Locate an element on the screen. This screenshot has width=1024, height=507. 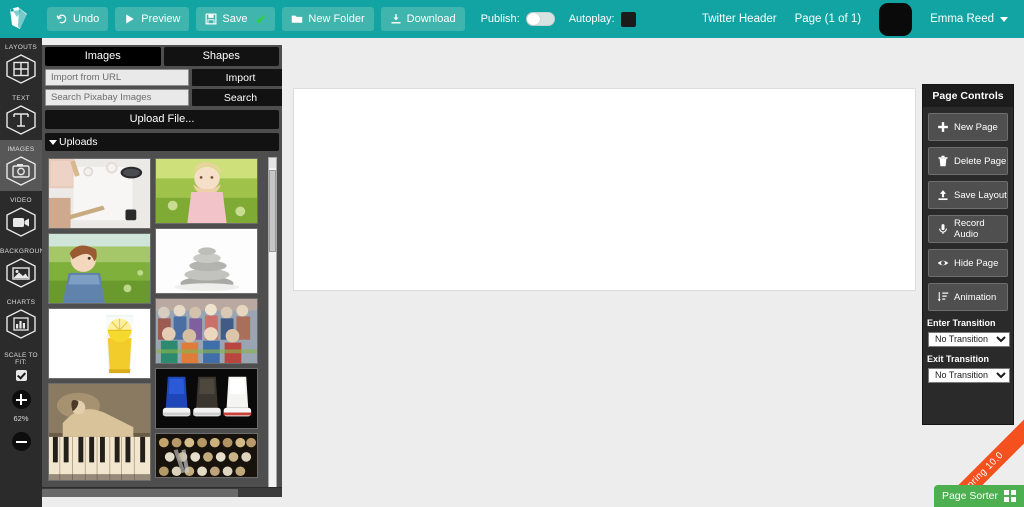
three-high-top-sneakers-thumb is located at coordinates (206, 398).